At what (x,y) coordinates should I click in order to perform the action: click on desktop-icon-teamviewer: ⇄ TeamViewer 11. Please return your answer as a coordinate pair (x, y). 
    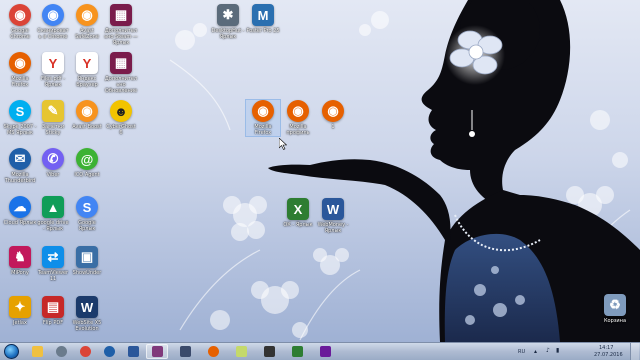
    Looking at the image, I should click on (53, 264).